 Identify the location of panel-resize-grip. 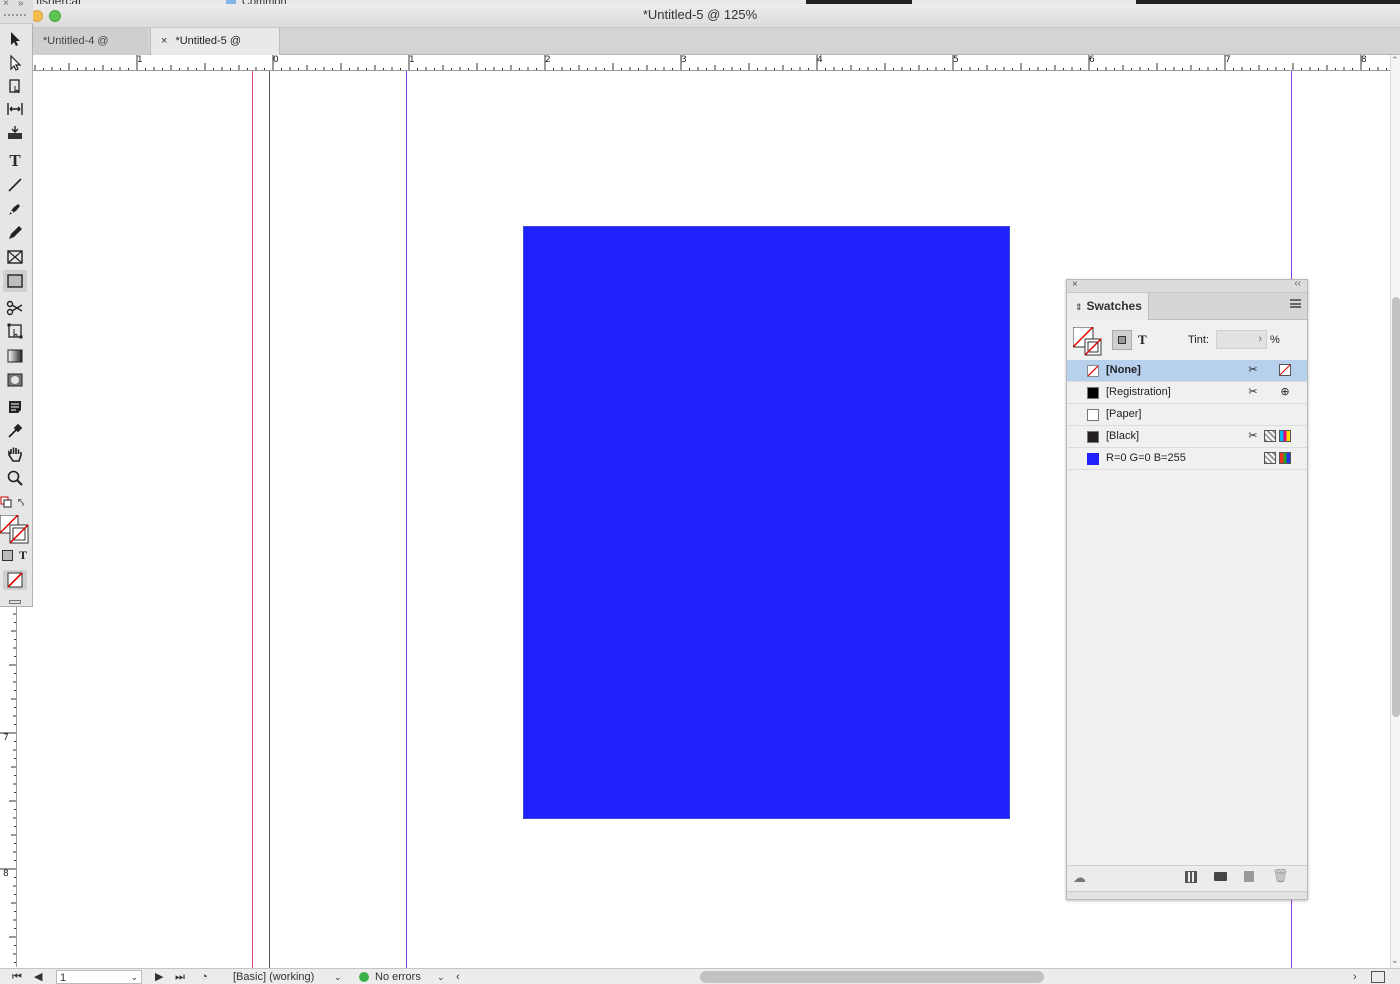
(1187, 895).